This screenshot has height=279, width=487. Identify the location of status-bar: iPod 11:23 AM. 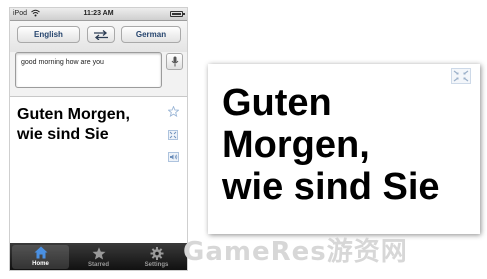
(98, 14).